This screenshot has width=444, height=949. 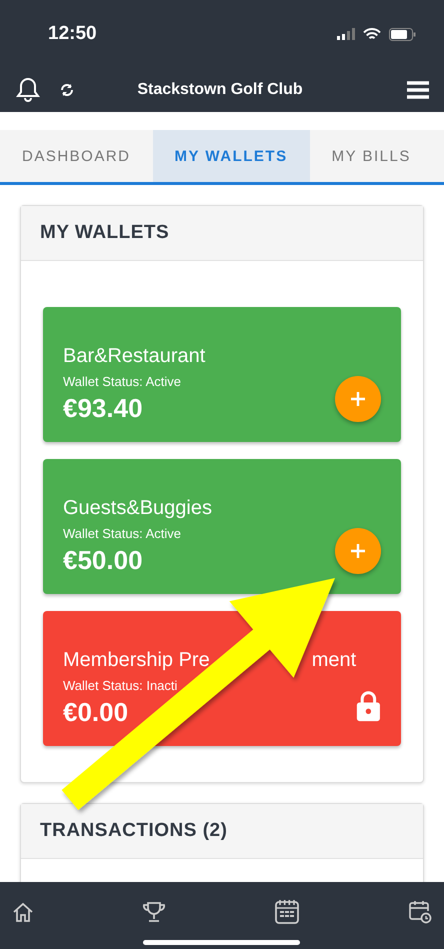 I want to click on app-title: Stackstown Golf Club, so click(x=220, y=90).